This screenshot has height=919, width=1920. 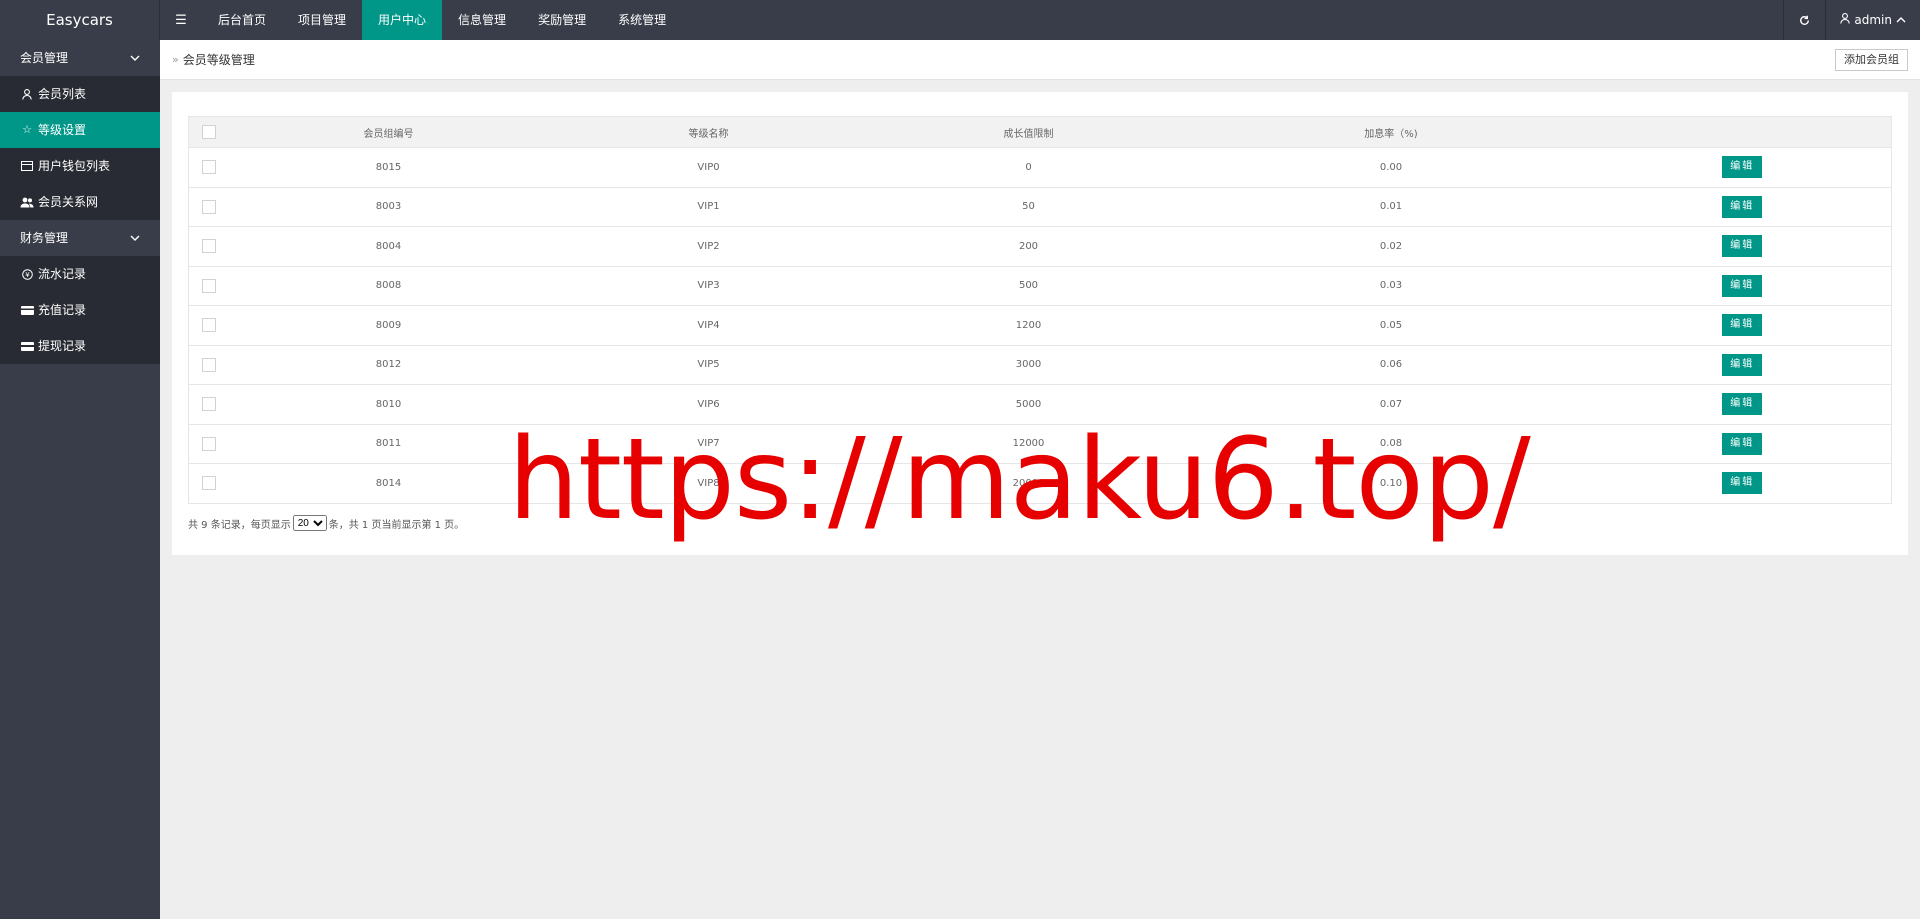 I want to click on credit-card-icon, so click(x=27, y=346).